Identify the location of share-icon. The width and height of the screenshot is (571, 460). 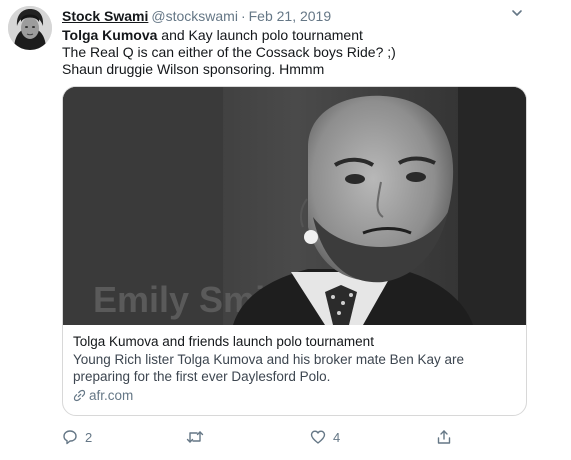
(444, 437).